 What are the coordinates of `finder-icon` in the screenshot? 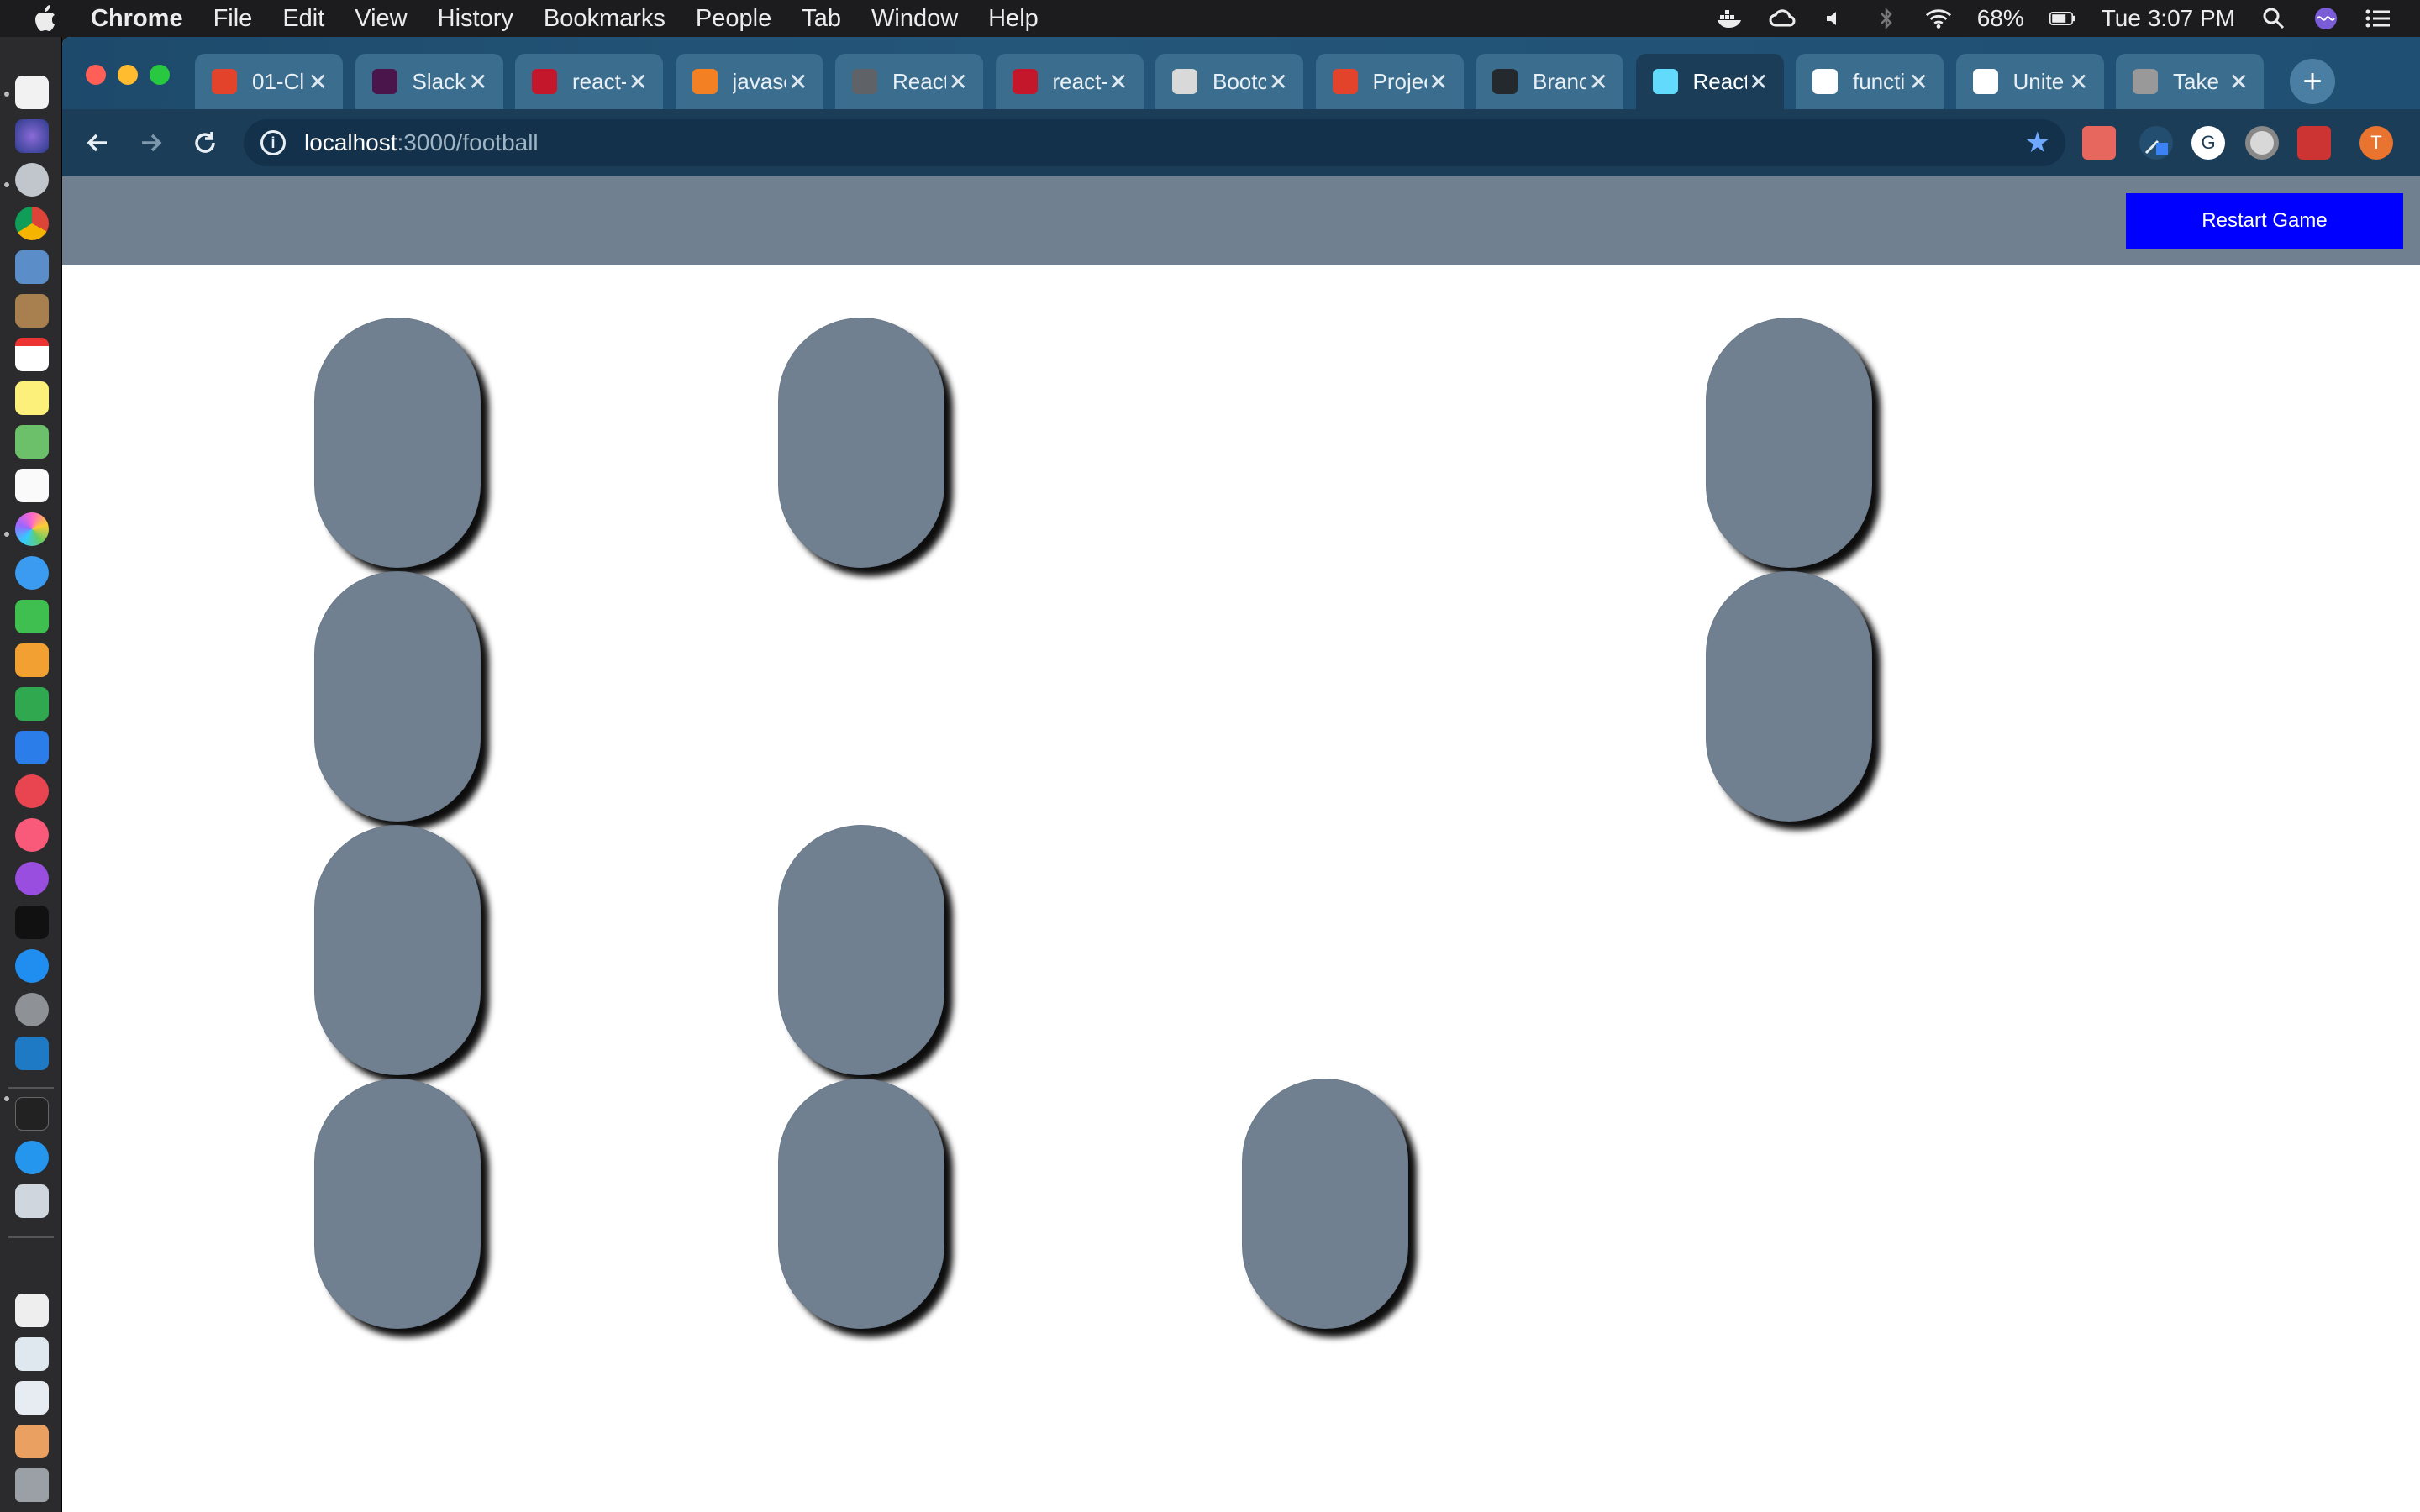 It's located at (32, 92).